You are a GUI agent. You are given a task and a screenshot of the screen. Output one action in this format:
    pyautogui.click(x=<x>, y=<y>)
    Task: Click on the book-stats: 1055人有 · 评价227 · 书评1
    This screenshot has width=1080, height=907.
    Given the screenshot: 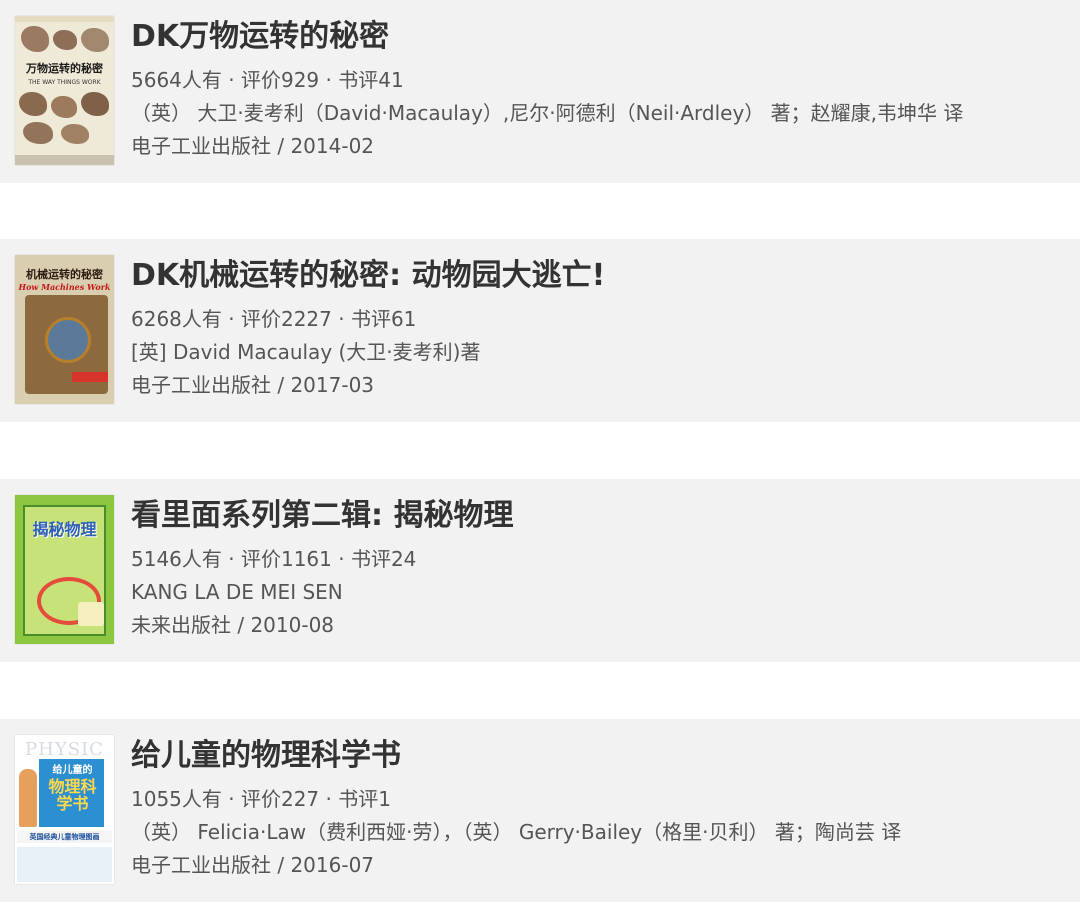 What is the action you would take?
    pyautogui.click(x=261, y=799)
    